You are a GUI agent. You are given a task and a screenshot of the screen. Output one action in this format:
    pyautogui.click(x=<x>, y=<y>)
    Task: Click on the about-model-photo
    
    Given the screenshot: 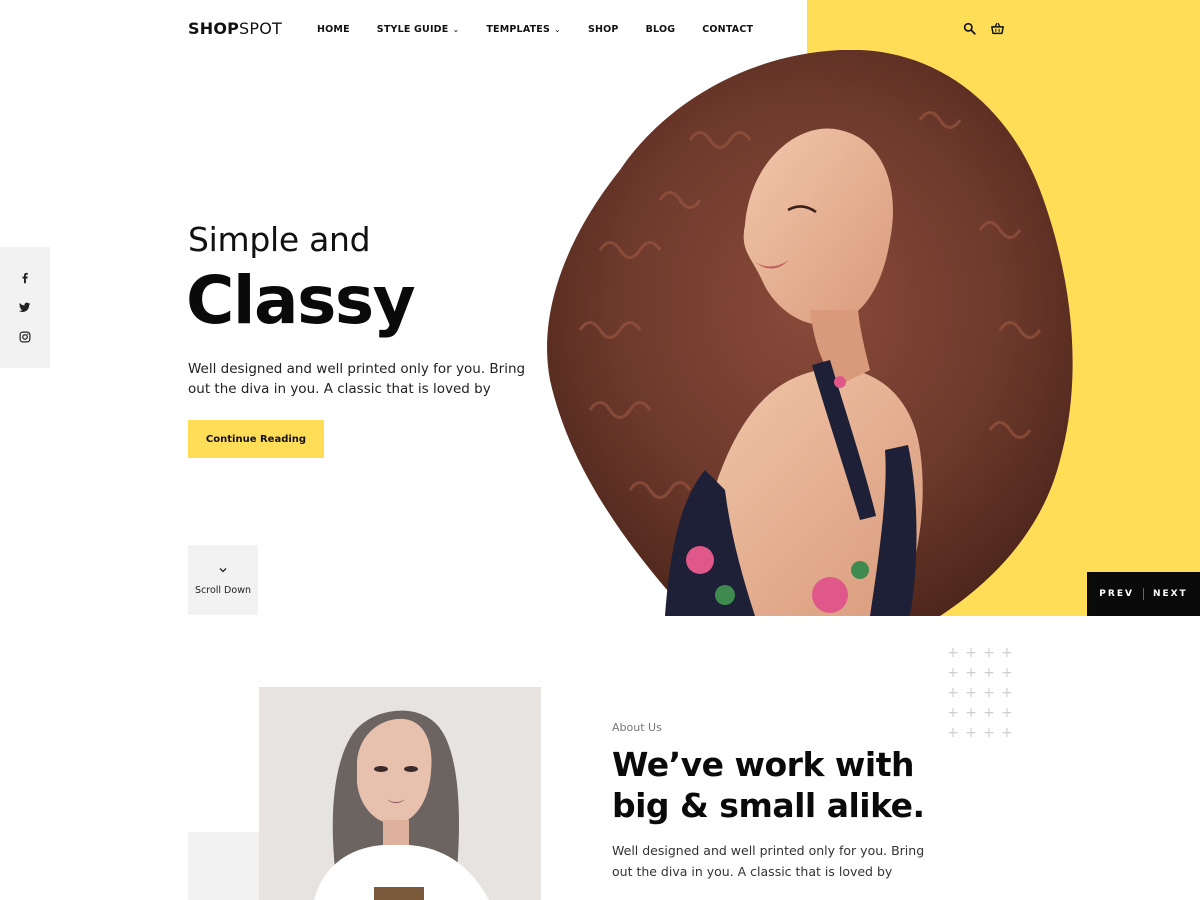 What is the action you would take?
    pyautogui.click(x=400, y=793)
    